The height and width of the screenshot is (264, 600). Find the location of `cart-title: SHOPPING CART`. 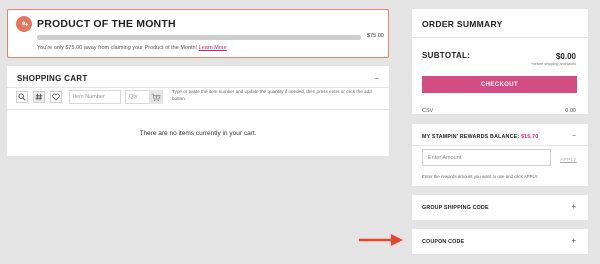

cart-title: SHOPPING CART is located at coordinates (52, 78).